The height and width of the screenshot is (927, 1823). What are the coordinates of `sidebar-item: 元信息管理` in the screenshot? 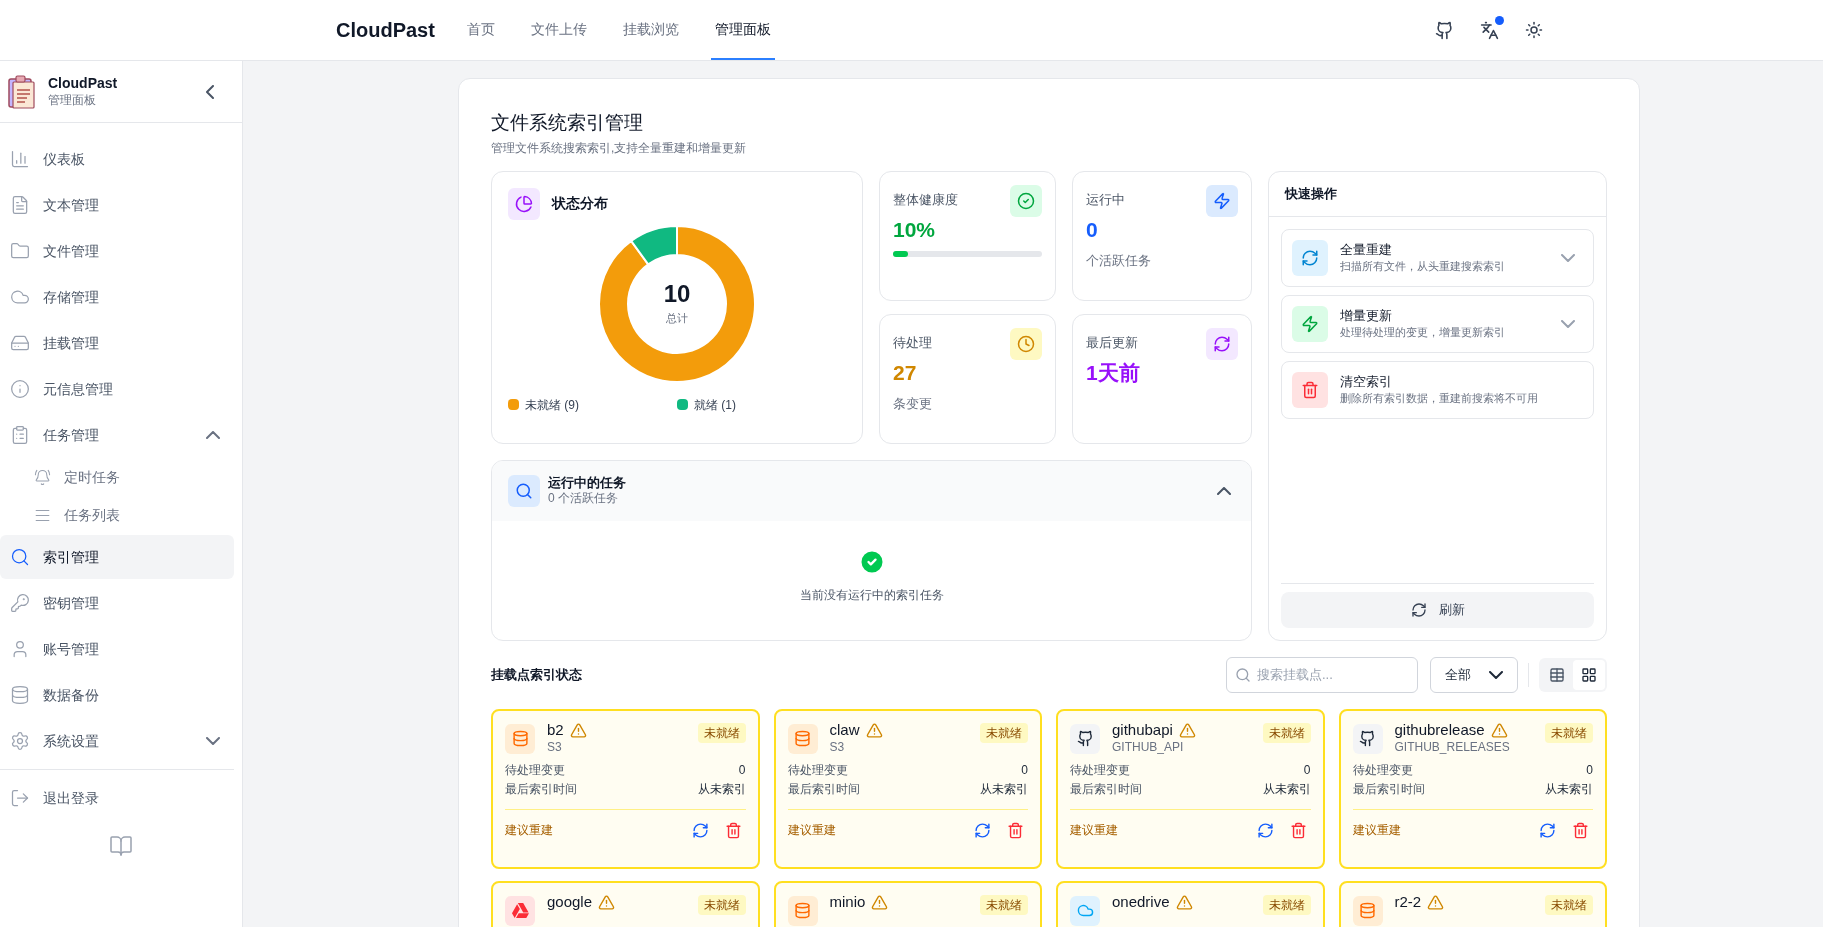 It's located at (117, 389).